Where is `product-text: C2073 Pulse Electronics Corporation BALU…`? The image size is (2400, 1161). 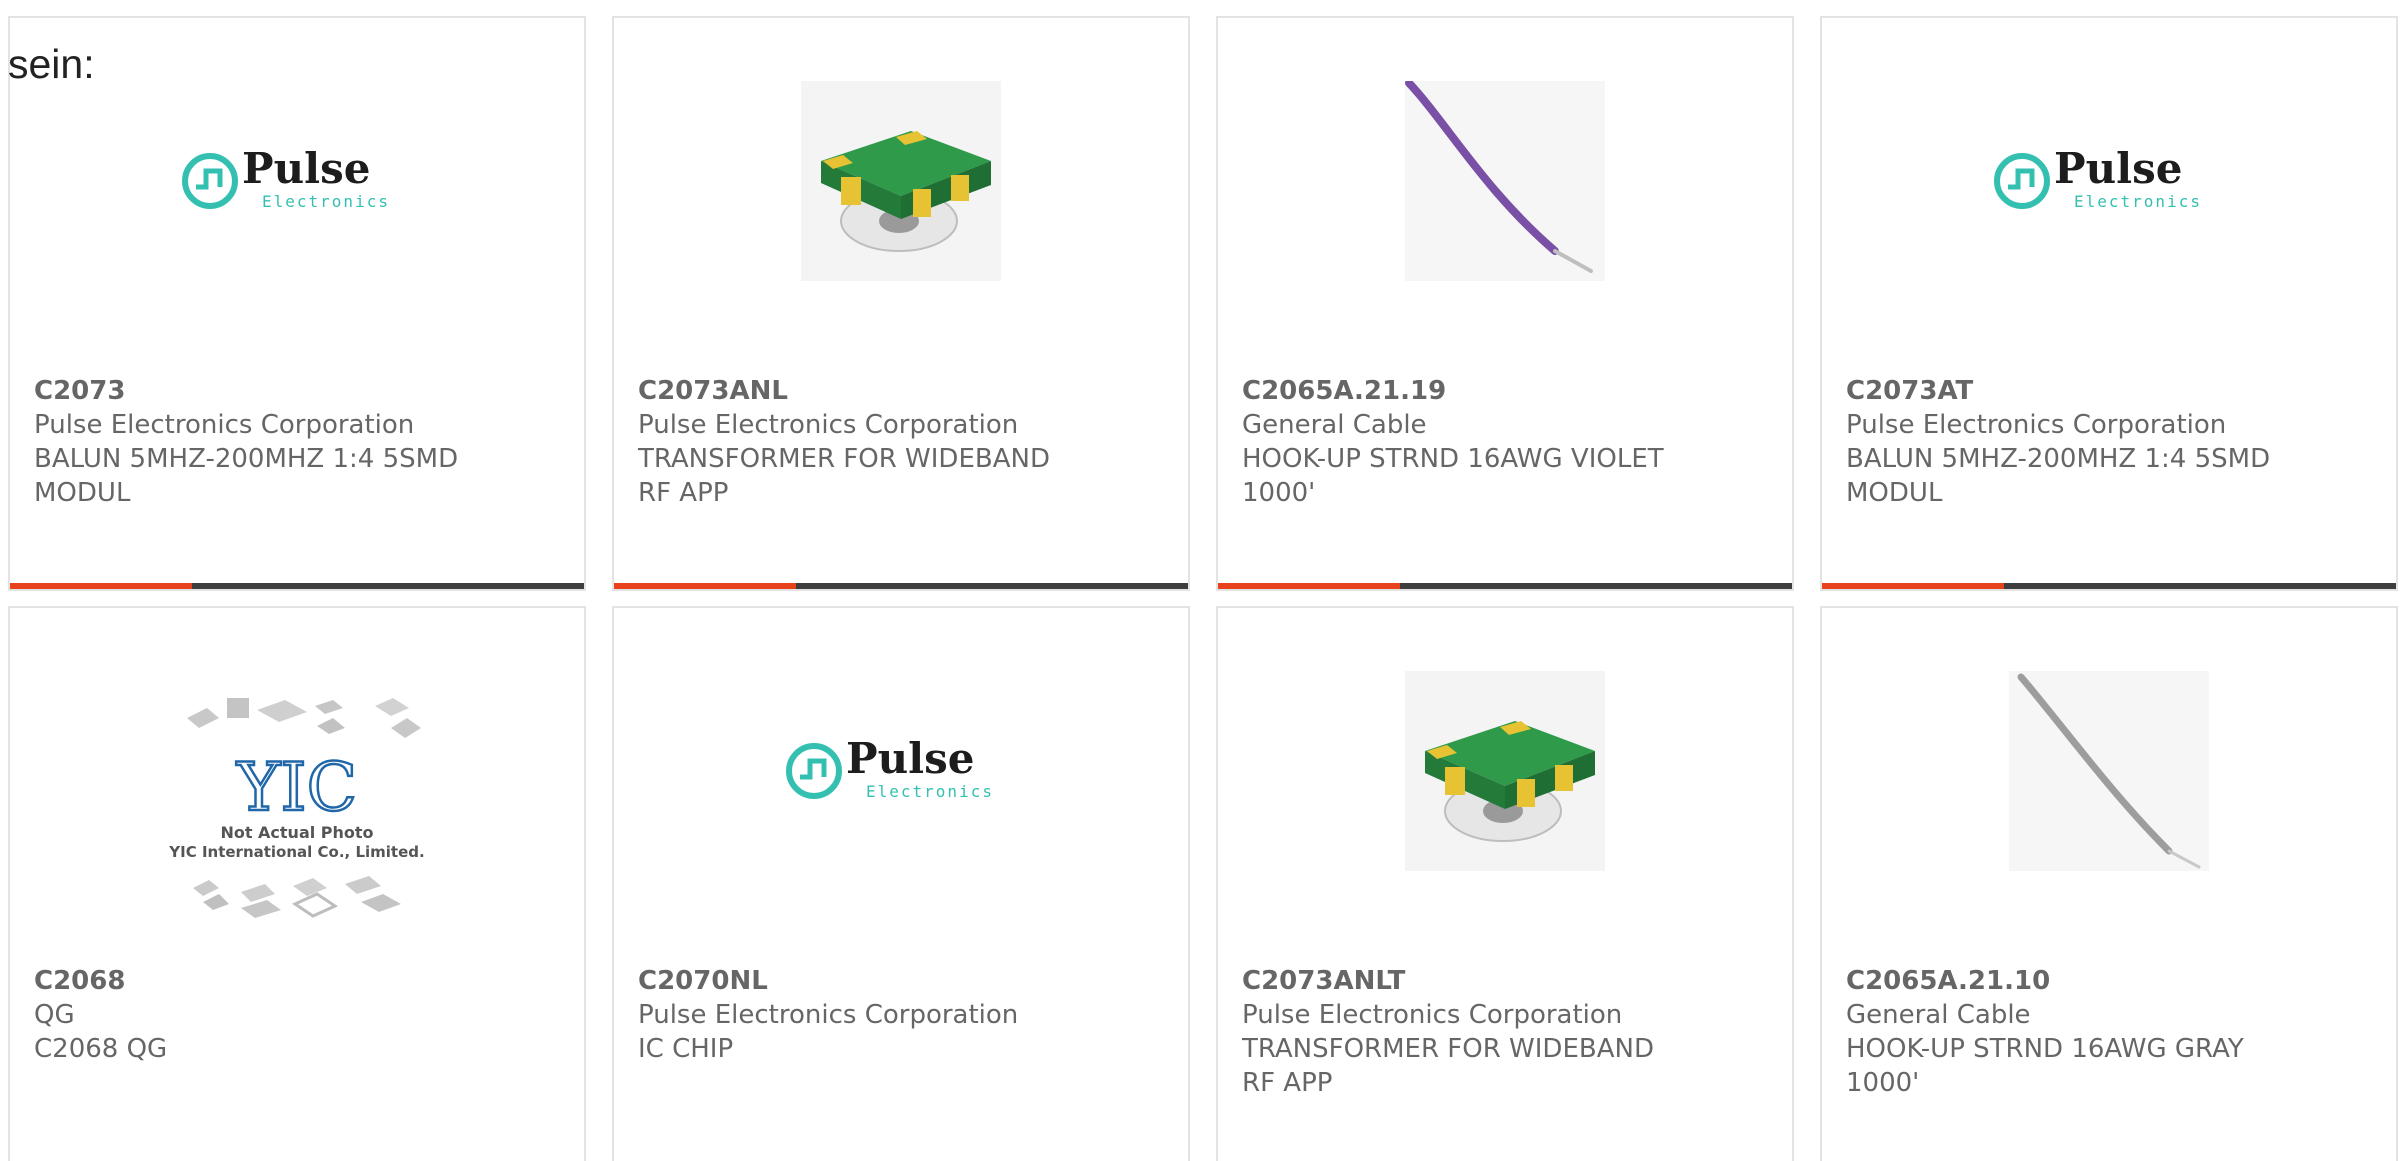 product-text: C2073 Pulse Electronics Corporation BALU… is located at coordinates (249, 442).